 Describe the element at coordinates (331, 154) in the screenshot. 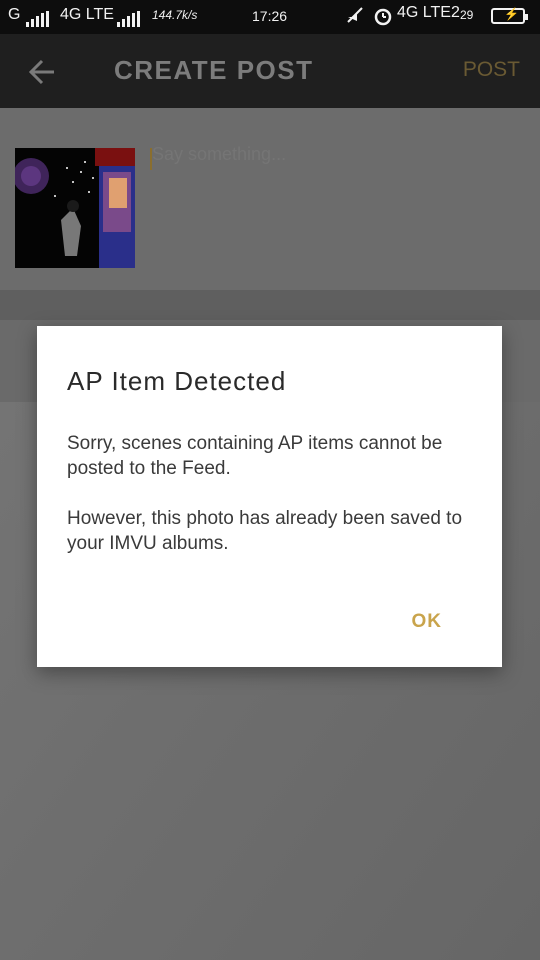

I see `caption-input` at that location.